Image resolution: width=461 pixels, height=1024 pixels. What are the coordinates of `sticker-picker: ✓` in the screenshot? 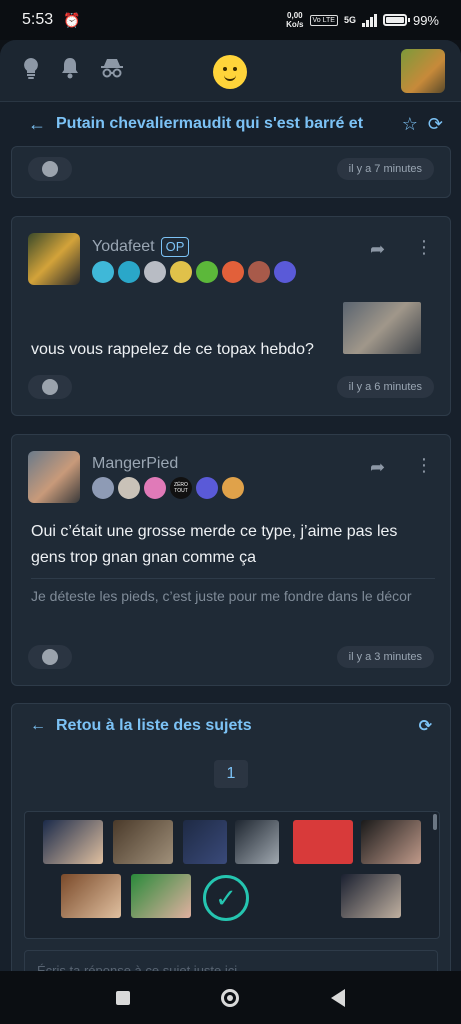 It's located at (232, 875).